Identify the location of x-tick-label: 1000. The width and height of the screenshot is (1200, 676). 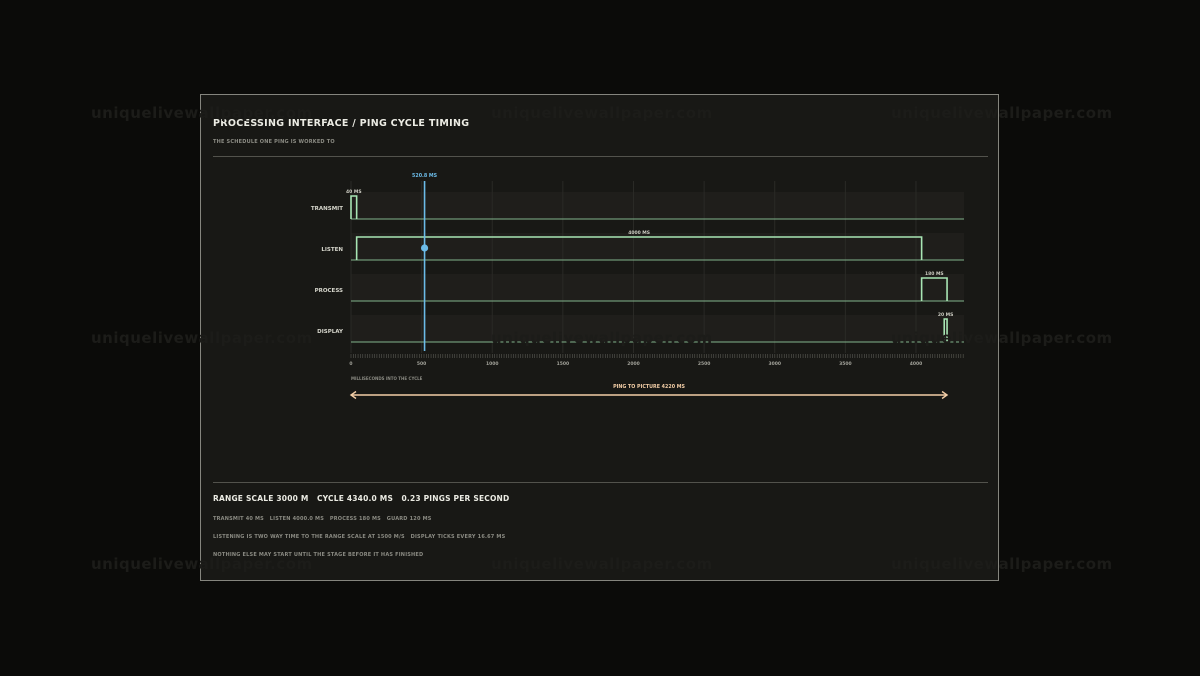
(492, 364).